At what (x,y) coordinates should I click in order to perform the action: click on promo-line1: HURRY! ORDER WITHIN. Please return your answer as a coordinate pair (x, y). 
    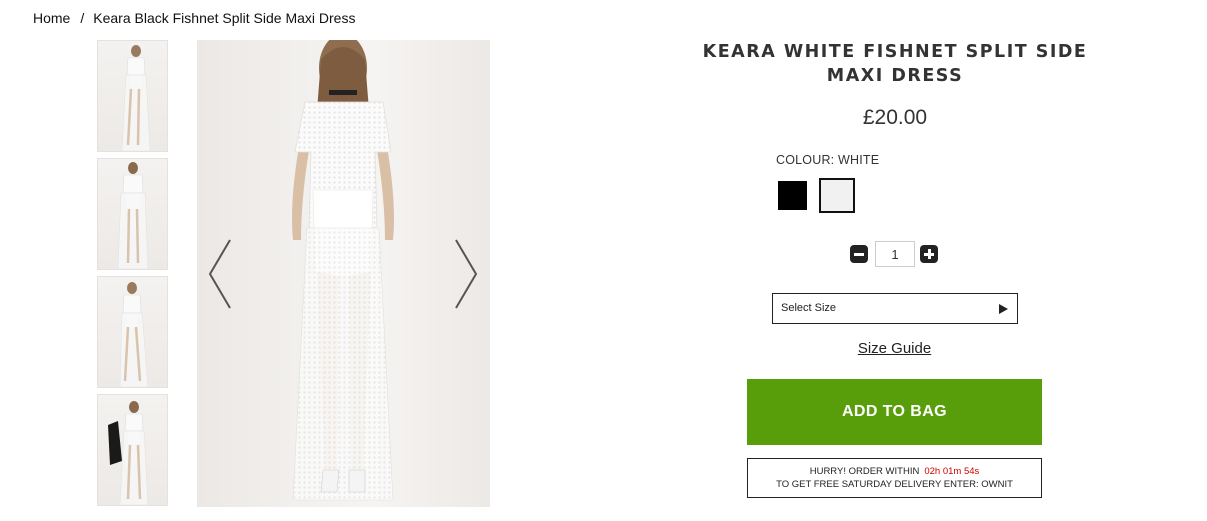
    Looking at the image, I should click on (864, 471).